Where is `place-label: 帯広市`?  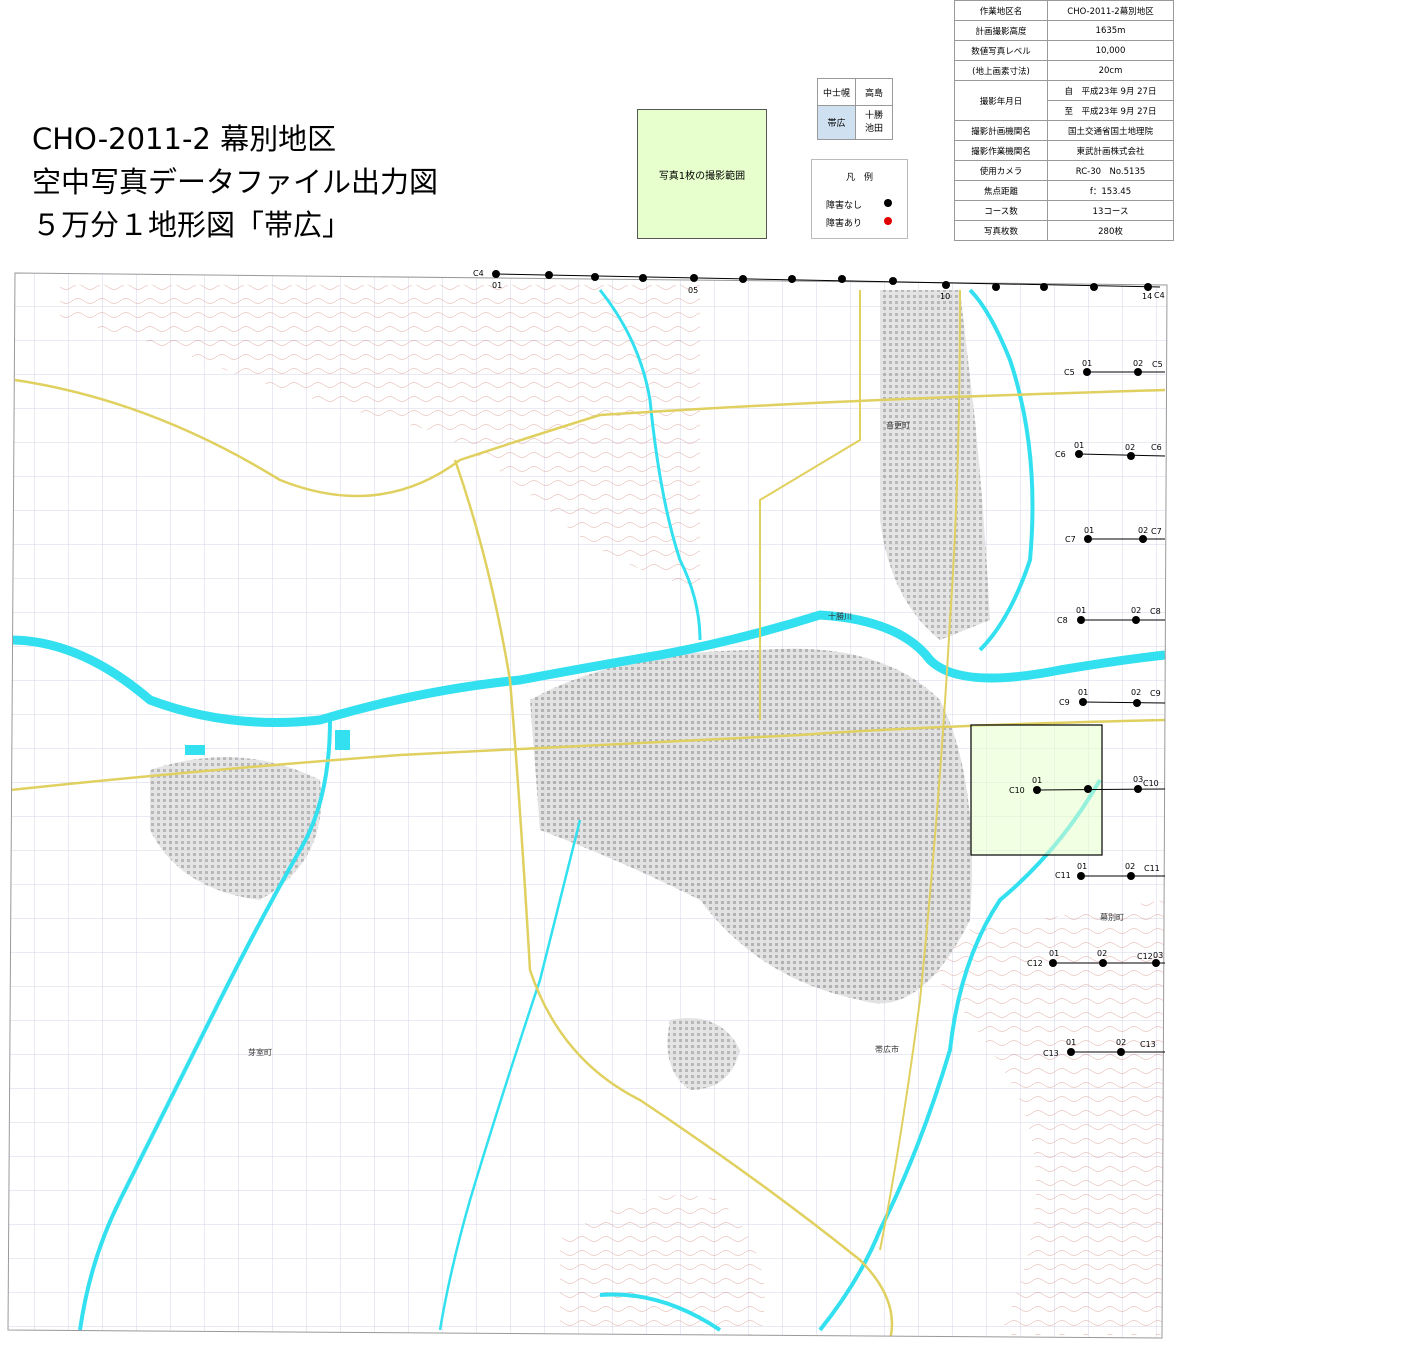
place-label: 帯広市 is located at coordinates (887, 1049).